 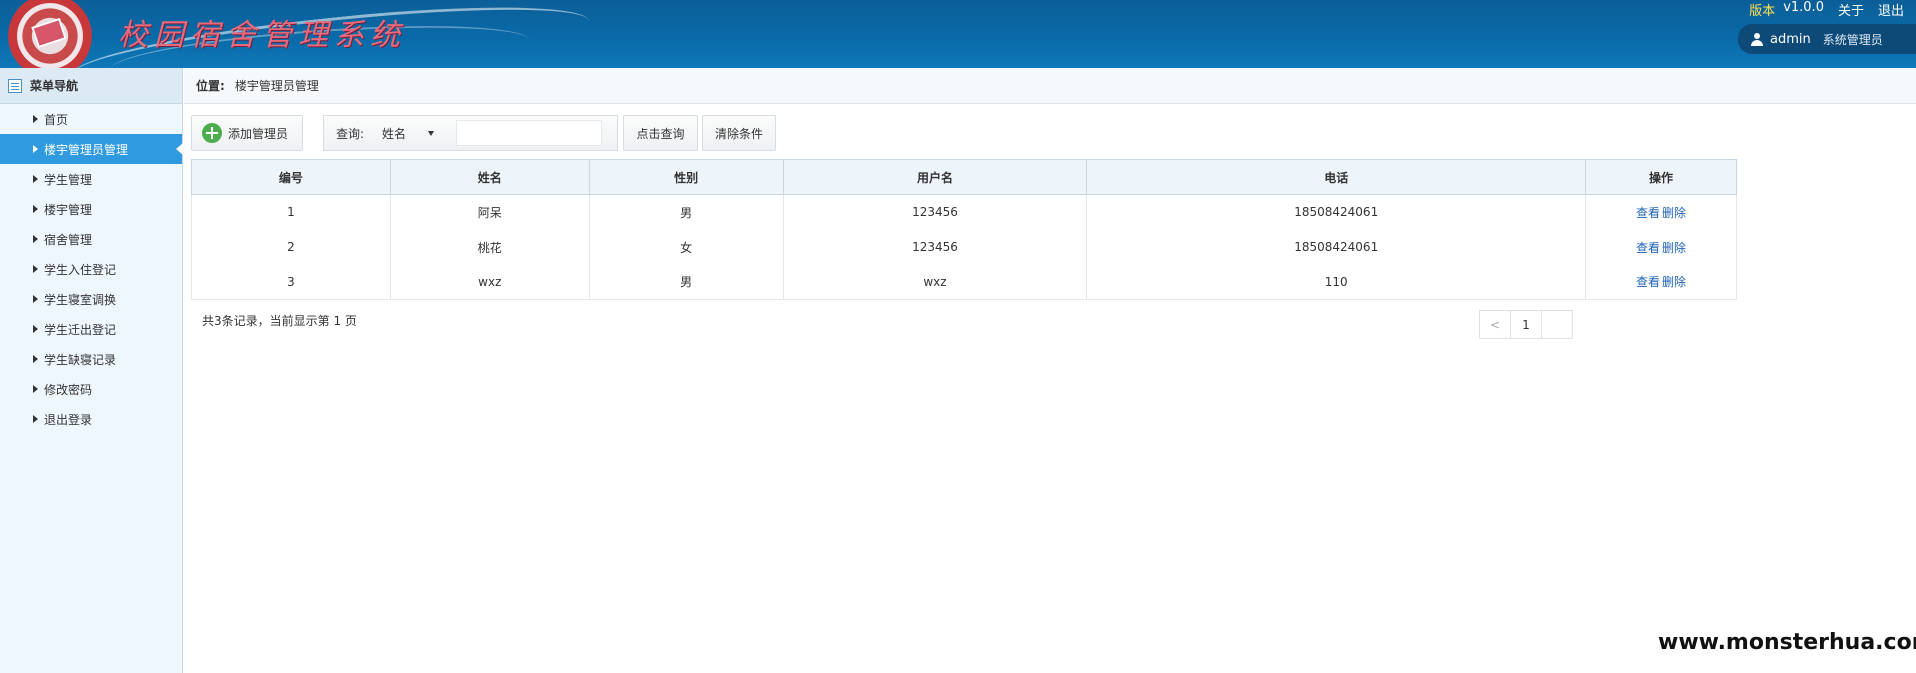 I want to click on sidebar-item: 宿舍管理, so click(x=91, y=239).